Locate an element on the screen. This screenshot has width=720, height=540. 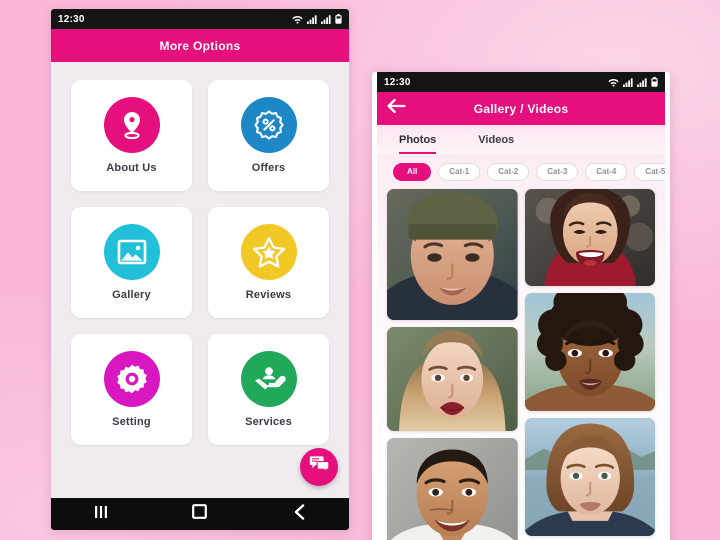
photo-young-man-beanie is located at coordinates (452, 254).